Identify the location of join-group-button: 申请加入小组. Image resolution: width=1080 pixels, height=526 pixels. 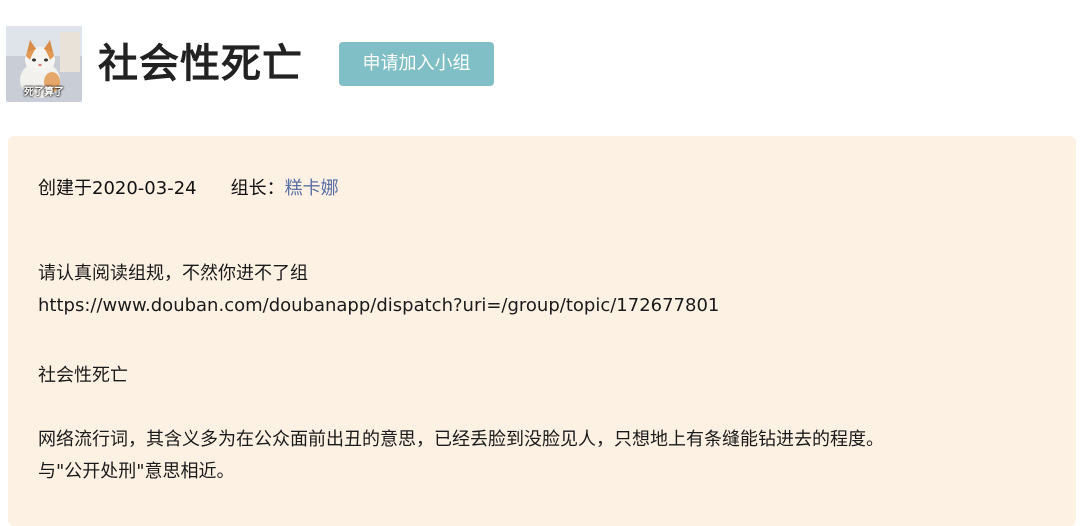
(416, 64).